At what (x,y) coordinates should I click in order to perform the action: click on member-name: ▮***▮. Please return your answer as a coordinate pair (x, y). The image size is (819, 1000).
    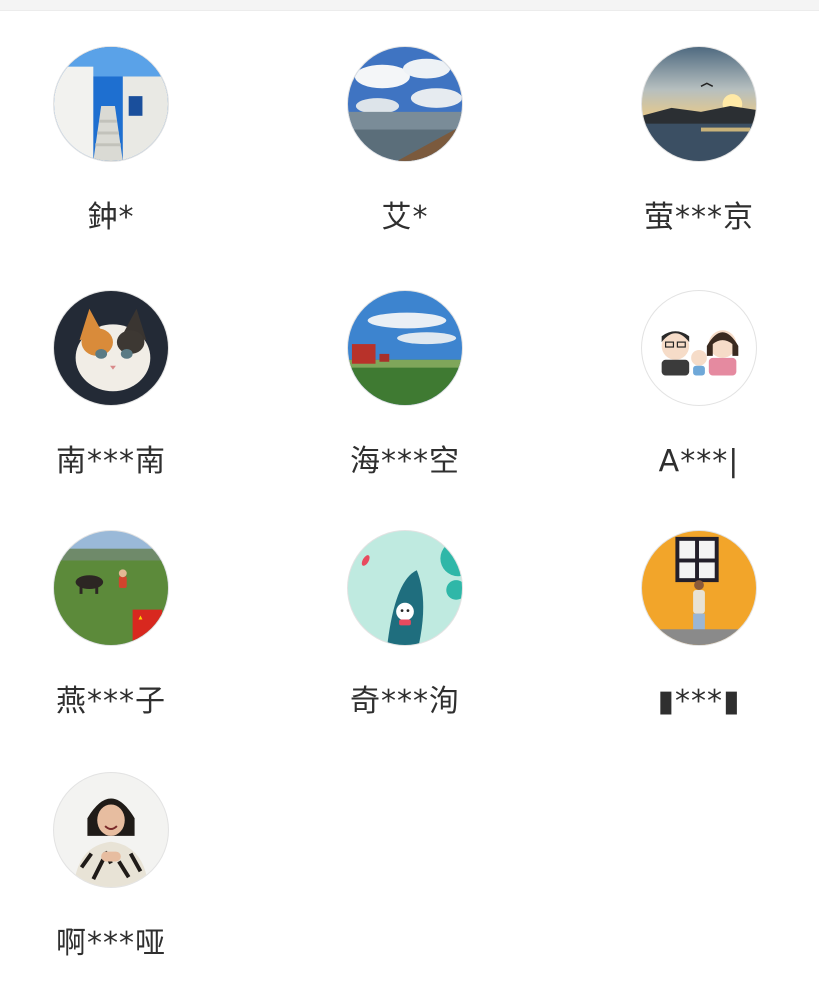
    Looking at the image, I should click on (699, 701).